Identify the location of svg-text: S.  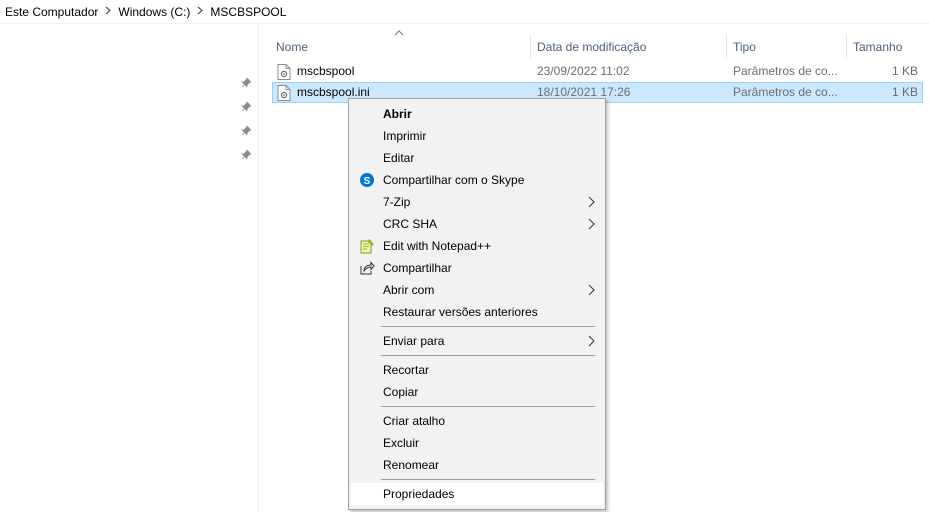
(367, 181).